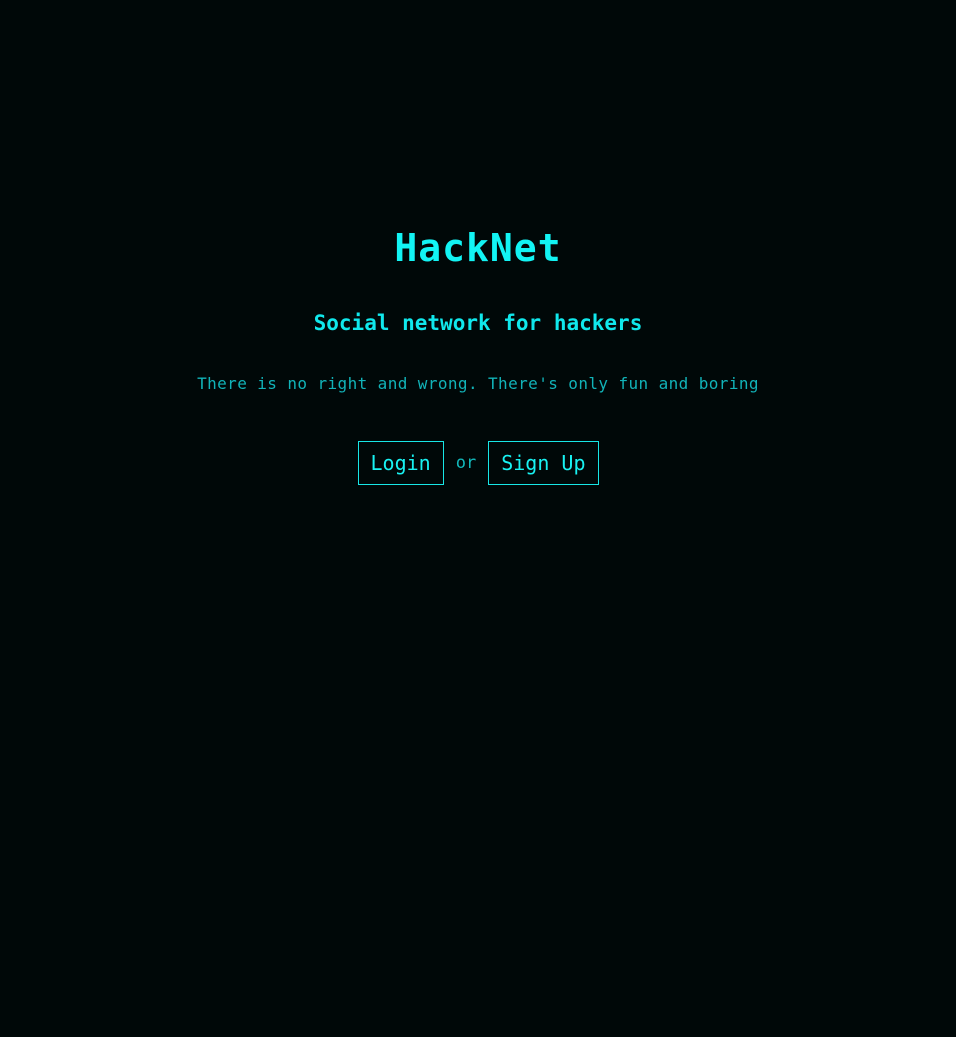 Image resolution: width=956 pixels, height=1037 pixels. Describe the element at coordinates (478, 248) in the screenshot. I see `app-title: HackNet` at that location.